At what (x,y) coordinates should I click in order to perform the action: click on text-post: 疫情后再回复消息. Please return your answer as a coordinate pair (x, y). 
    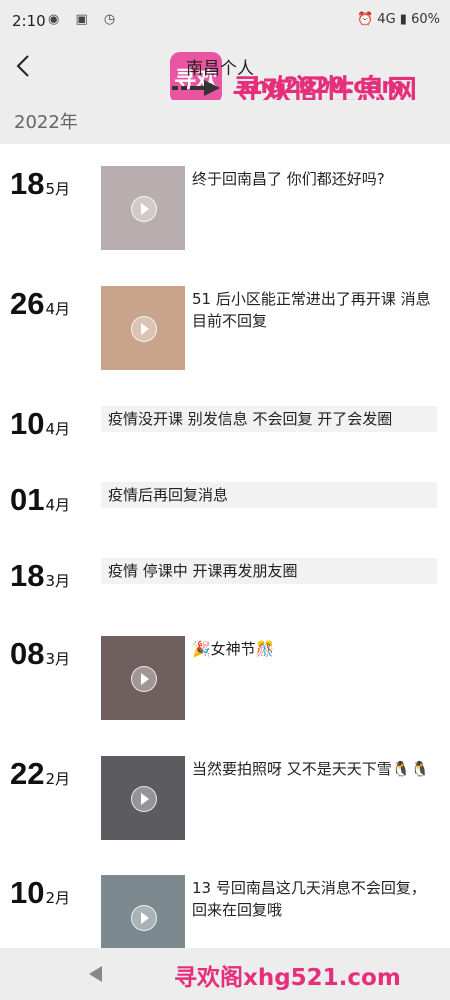
    Looking at the image, I should click on (269, 495).